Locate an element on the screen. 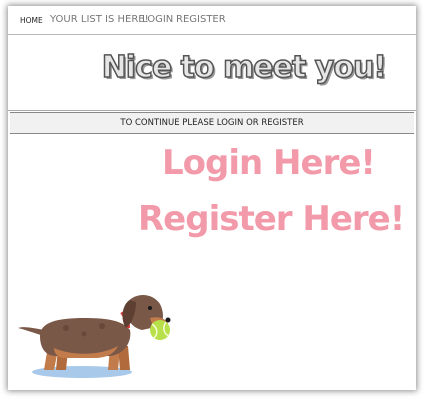 This screenshot has height=406, width=432. dachshund-with-ball-illustration is located at coordinates (94, 336).